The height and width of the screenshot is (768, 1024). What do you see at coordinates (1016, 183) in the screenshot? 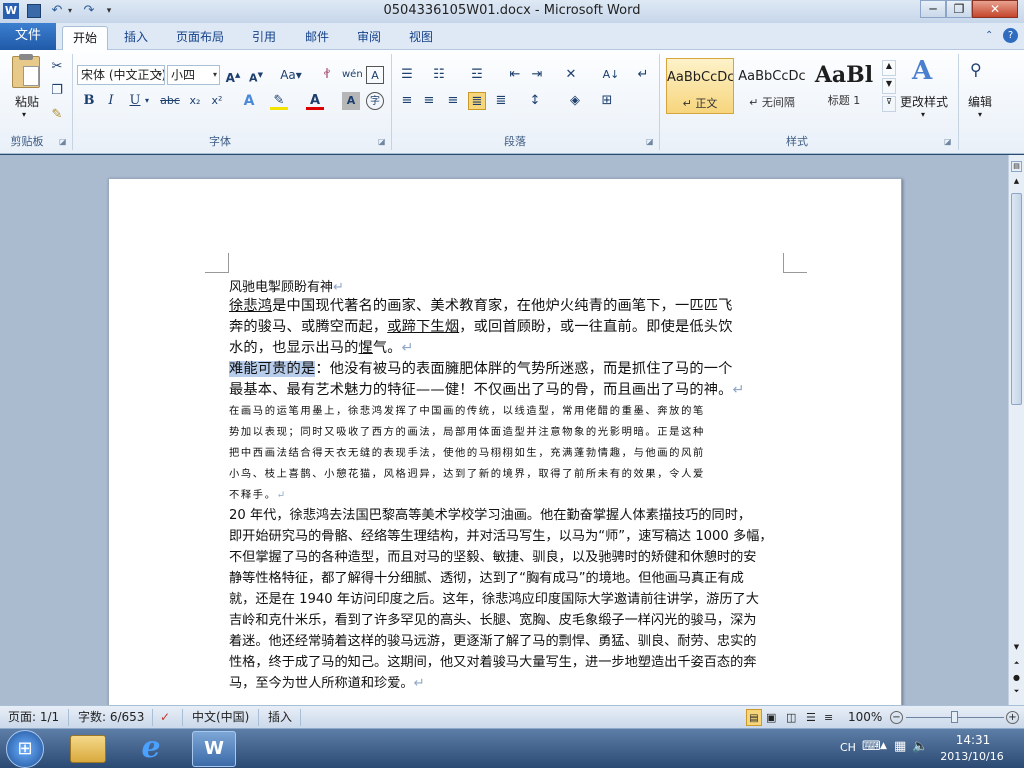
I see `scroll-up-arrow: ▲` at bounding box center [1016, 183].